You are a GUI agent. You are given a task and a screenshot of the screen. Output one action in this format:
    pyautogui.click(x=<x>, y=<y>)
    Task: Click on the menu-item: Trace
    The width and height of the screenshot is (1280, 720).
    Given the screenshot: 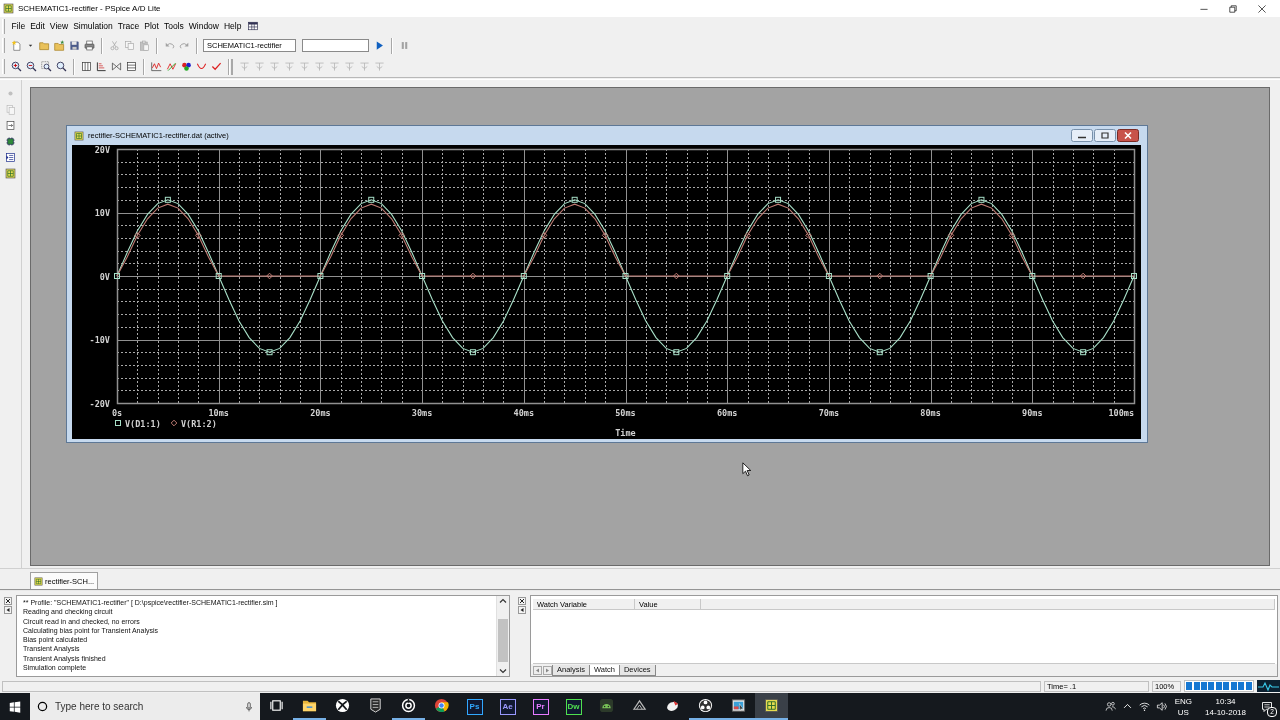 What is the action you would take?
    pyautogui.click(x=128, y=26)
    